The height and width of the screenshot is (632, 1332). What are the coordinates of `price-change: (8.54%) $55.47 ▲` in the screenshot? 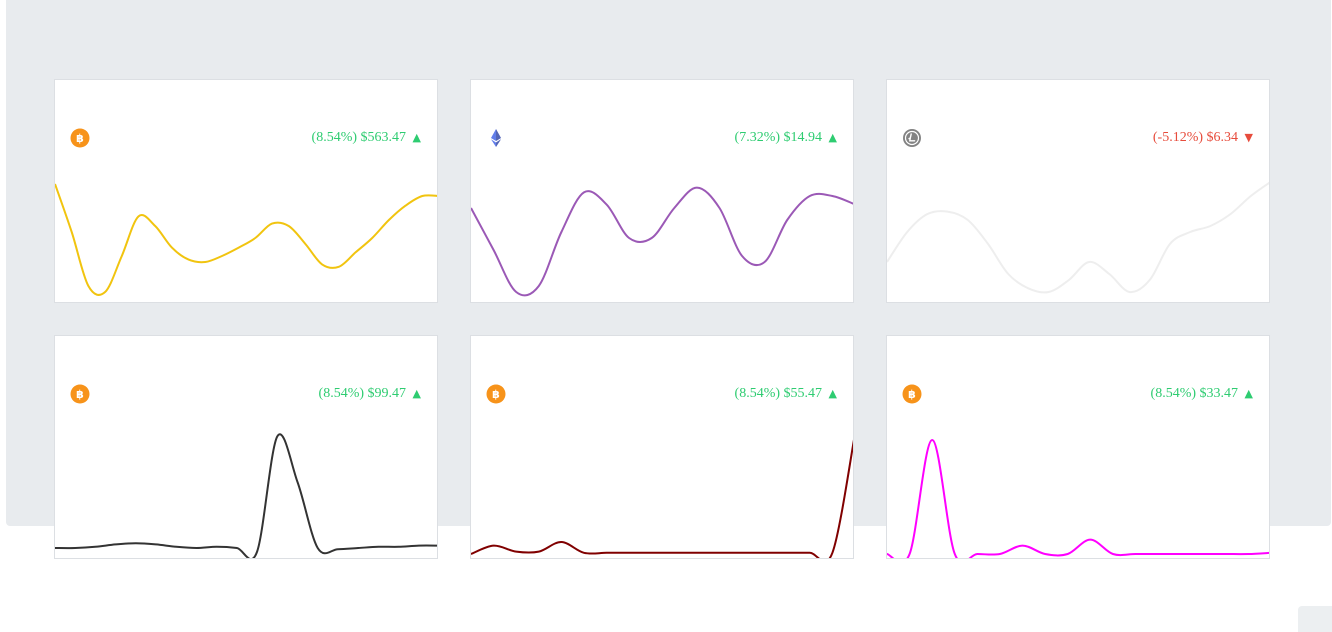 It's located at (786, 394).